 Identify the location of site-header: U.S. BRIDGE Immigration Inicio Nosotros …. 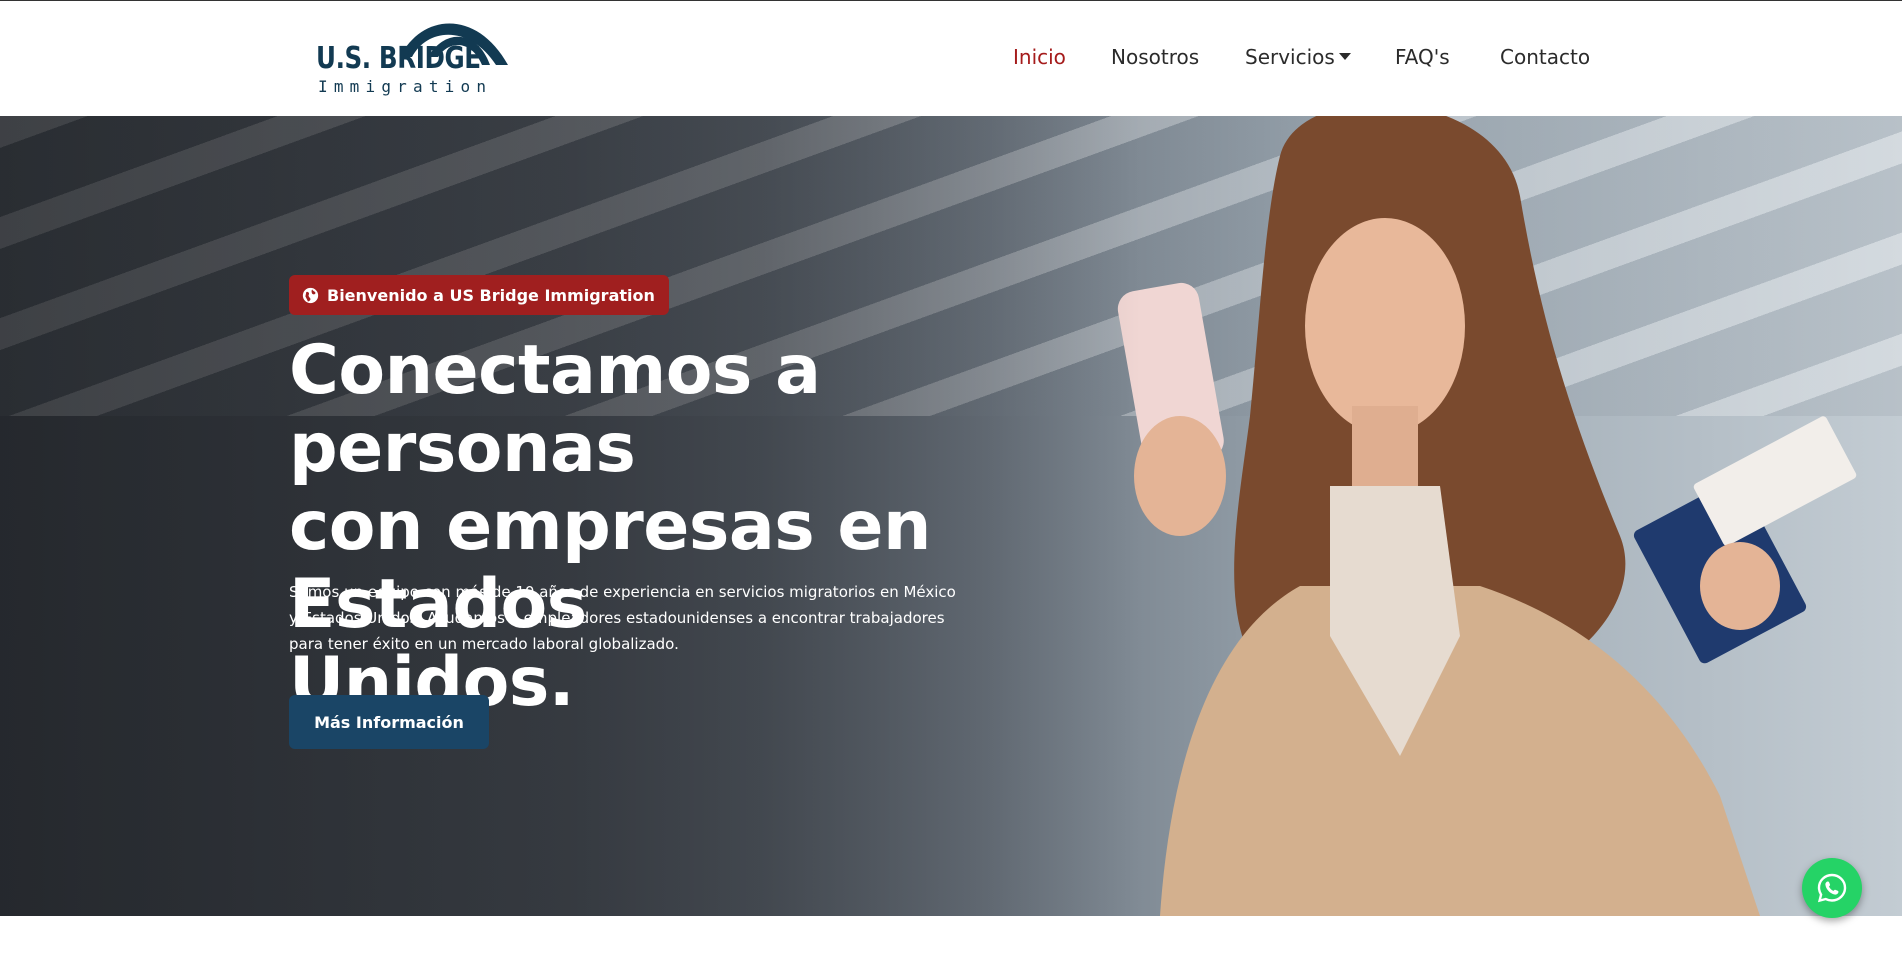
(951, 58).